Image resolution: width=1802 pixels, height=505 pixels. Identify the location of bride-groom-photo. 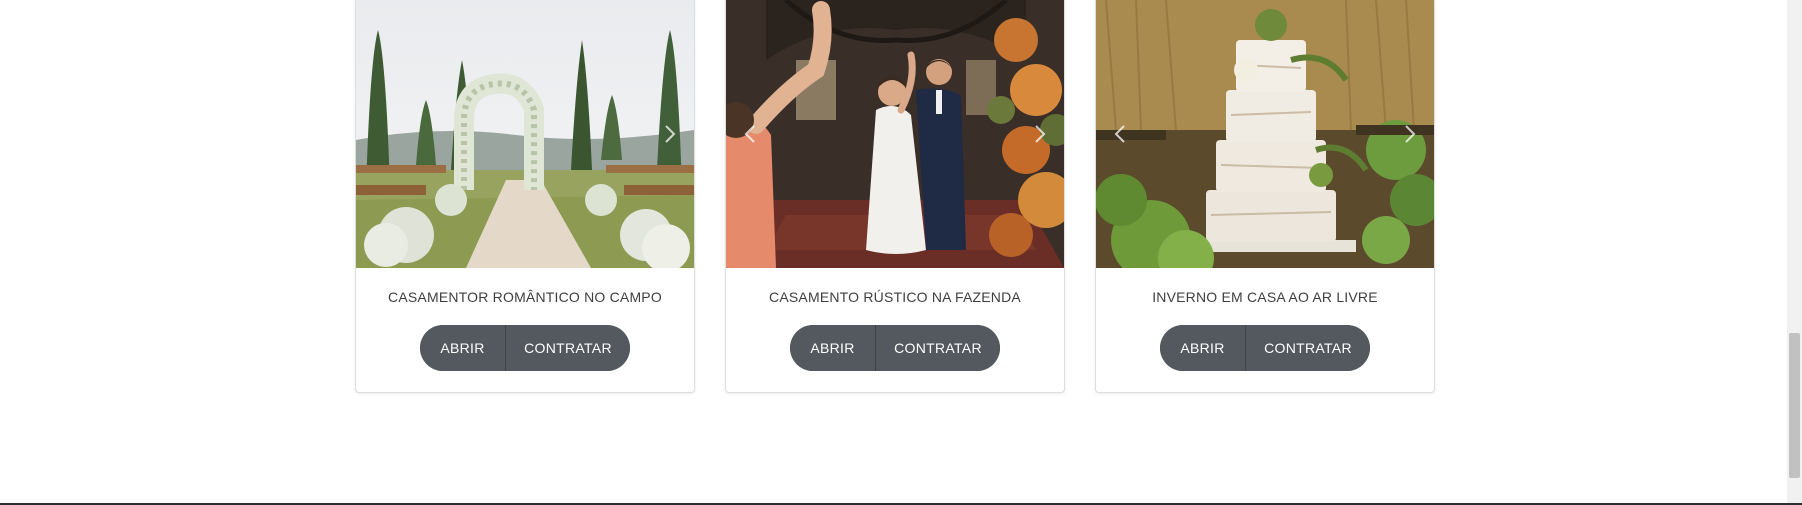
(895, 134).